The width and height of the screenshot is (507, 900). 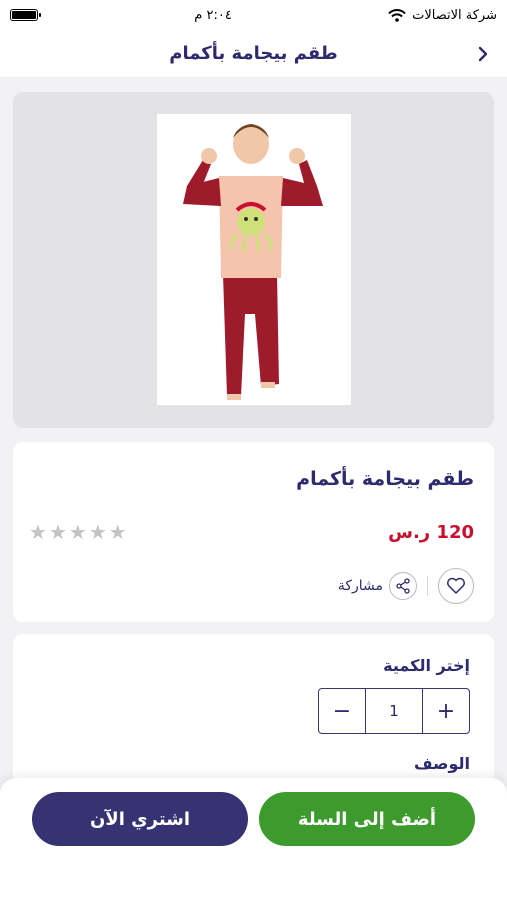 I want to click on product-photo, so click(x=254, y=259).